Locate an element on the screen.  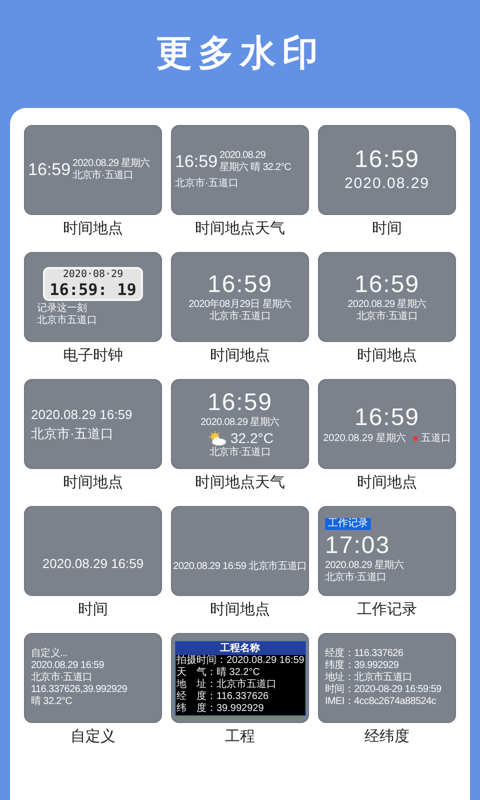
watermark-preview-card: 16:59 2020年08月29日 星期六 北京市·五道口 is located at coordinates (240, 297).